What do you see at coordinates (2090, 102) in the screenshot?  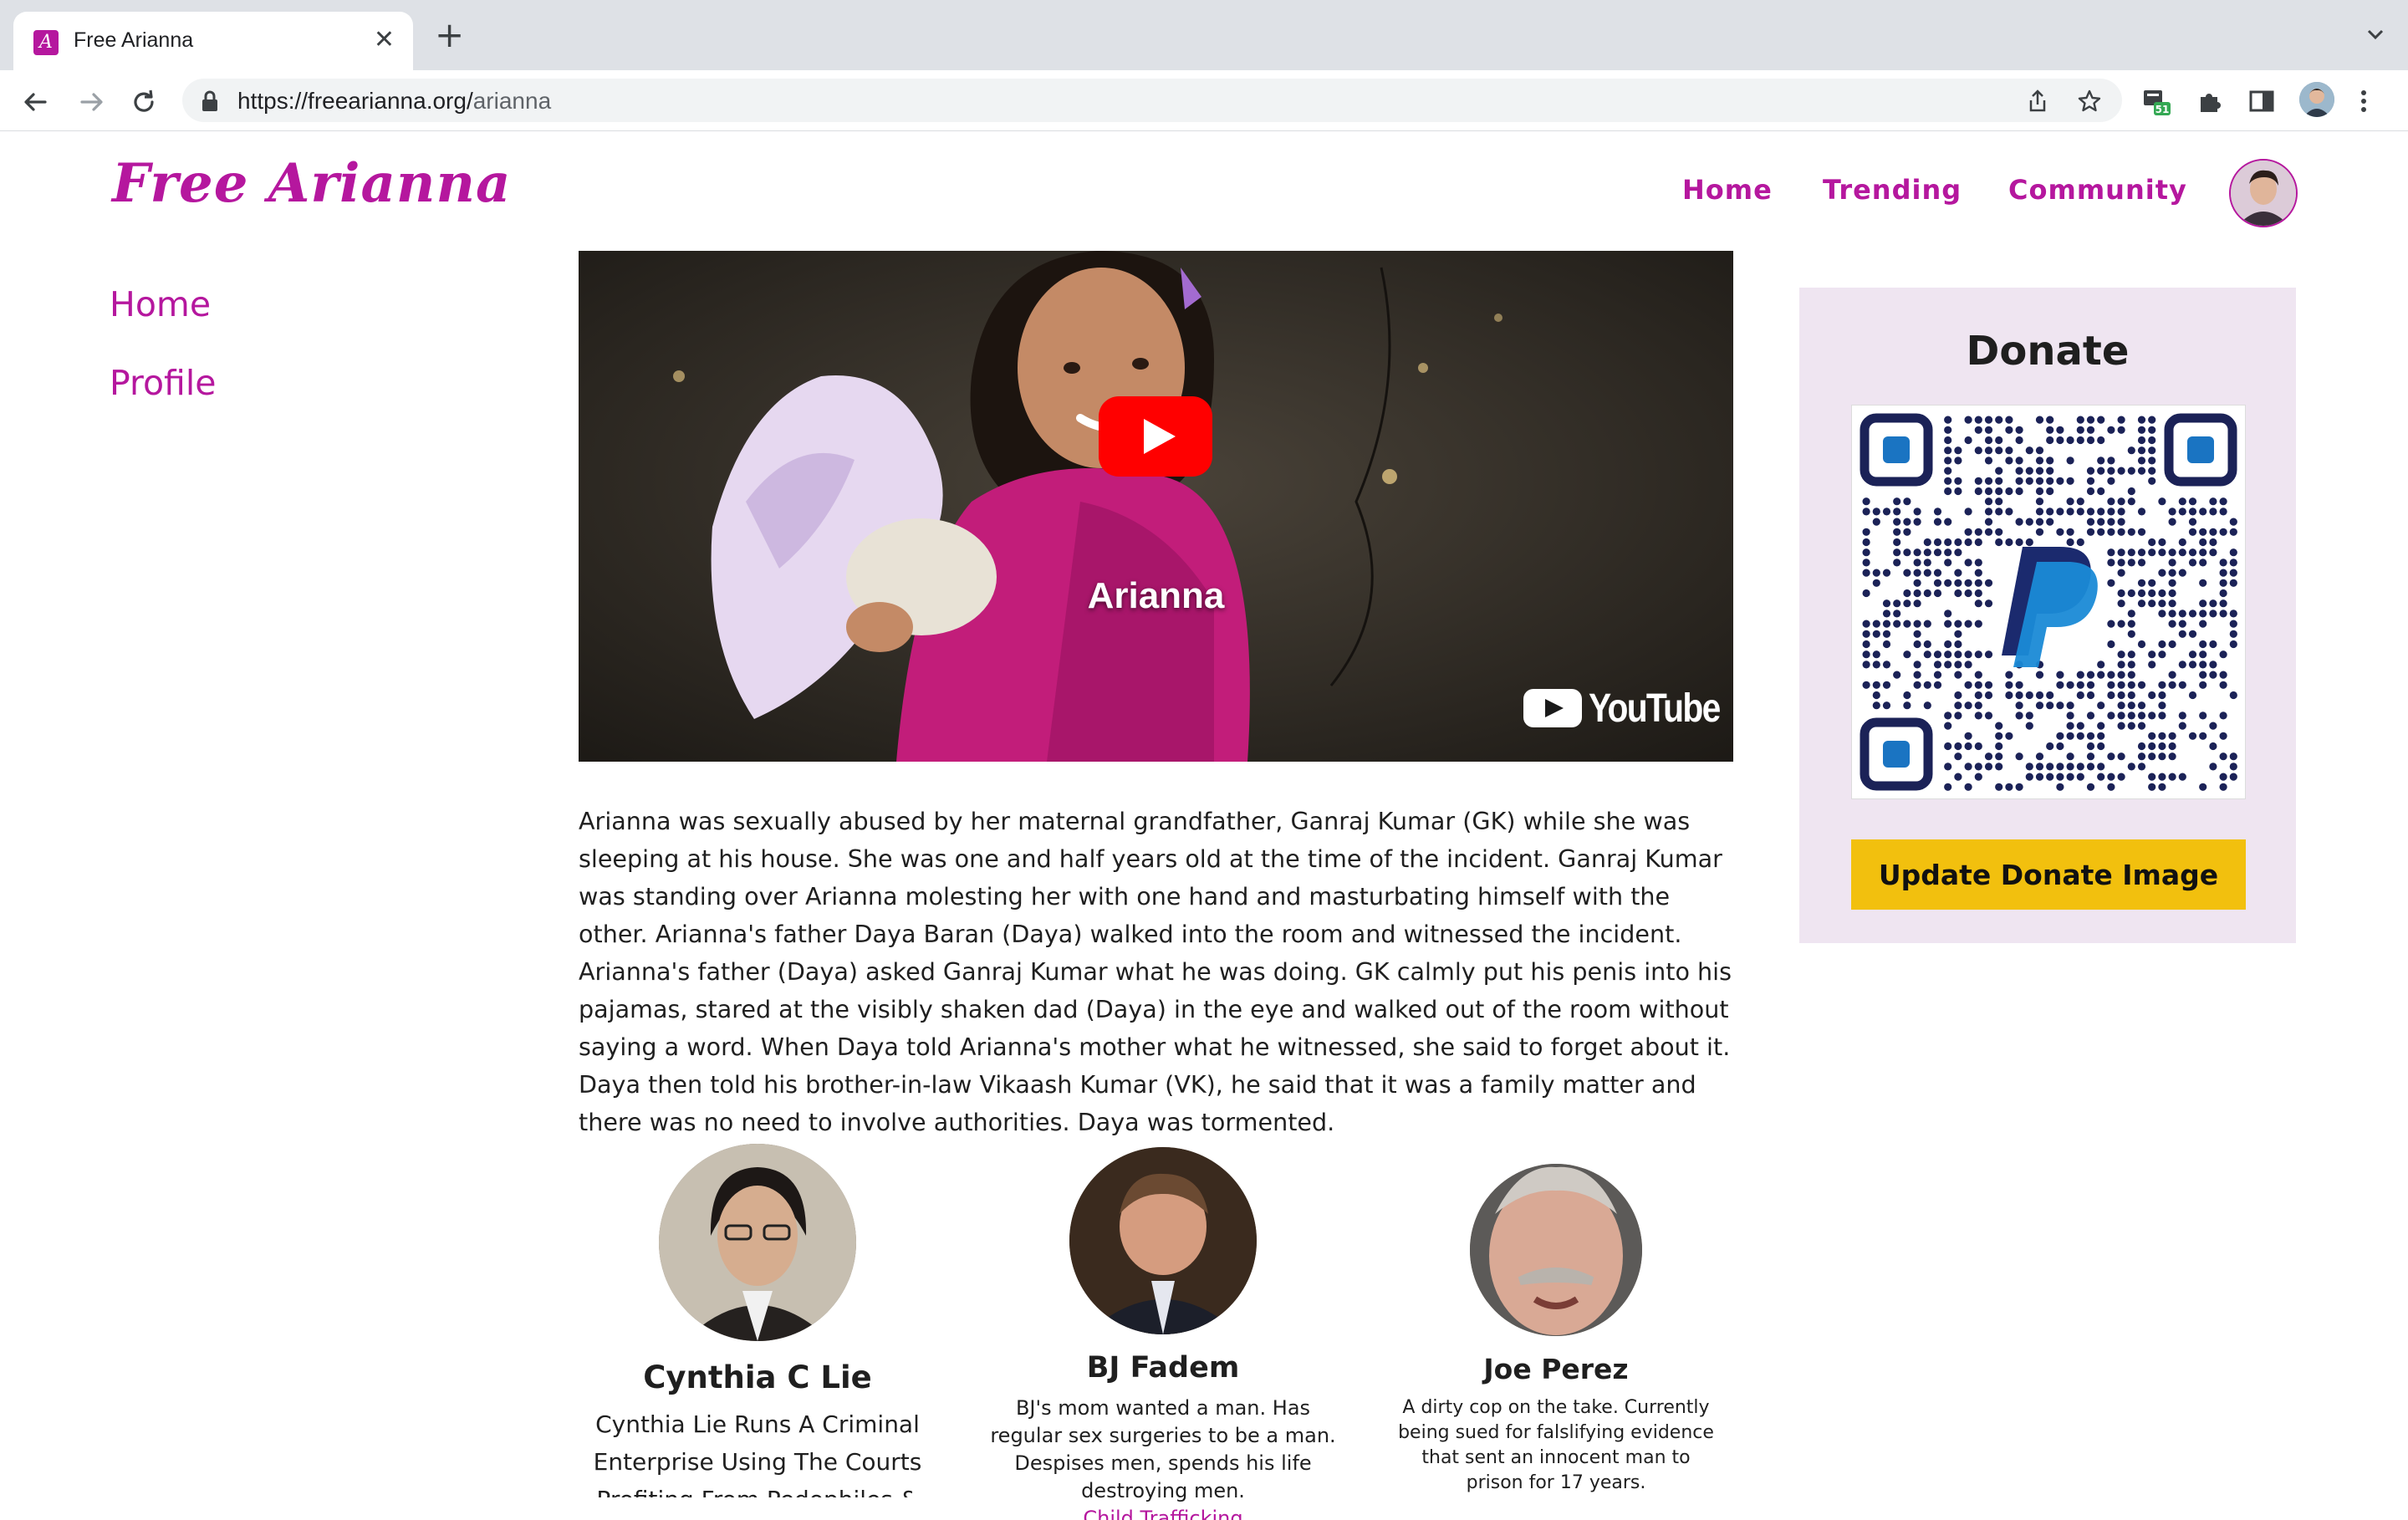 I see `bookmark-star-icon` at bounding box center [2090, 102].